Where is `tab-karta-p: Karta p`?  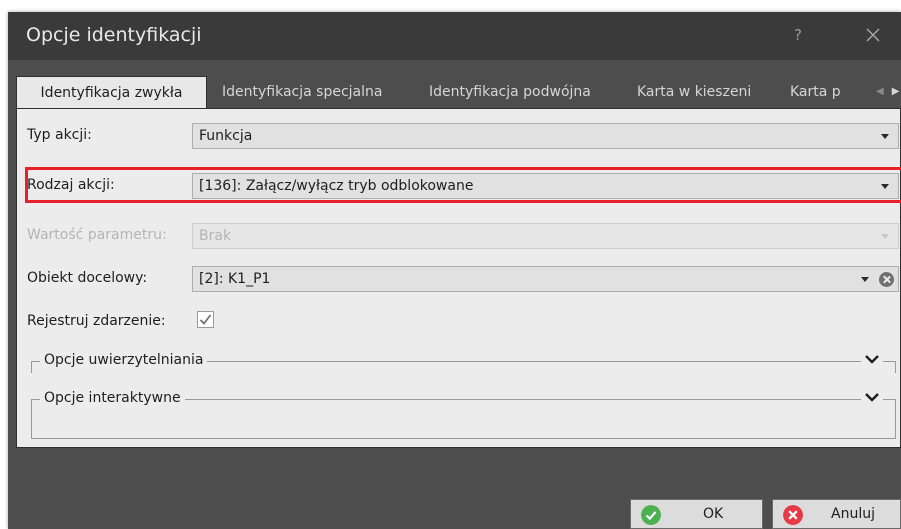
tab-karta-p: Karta p is located at coordinates (815, 92).